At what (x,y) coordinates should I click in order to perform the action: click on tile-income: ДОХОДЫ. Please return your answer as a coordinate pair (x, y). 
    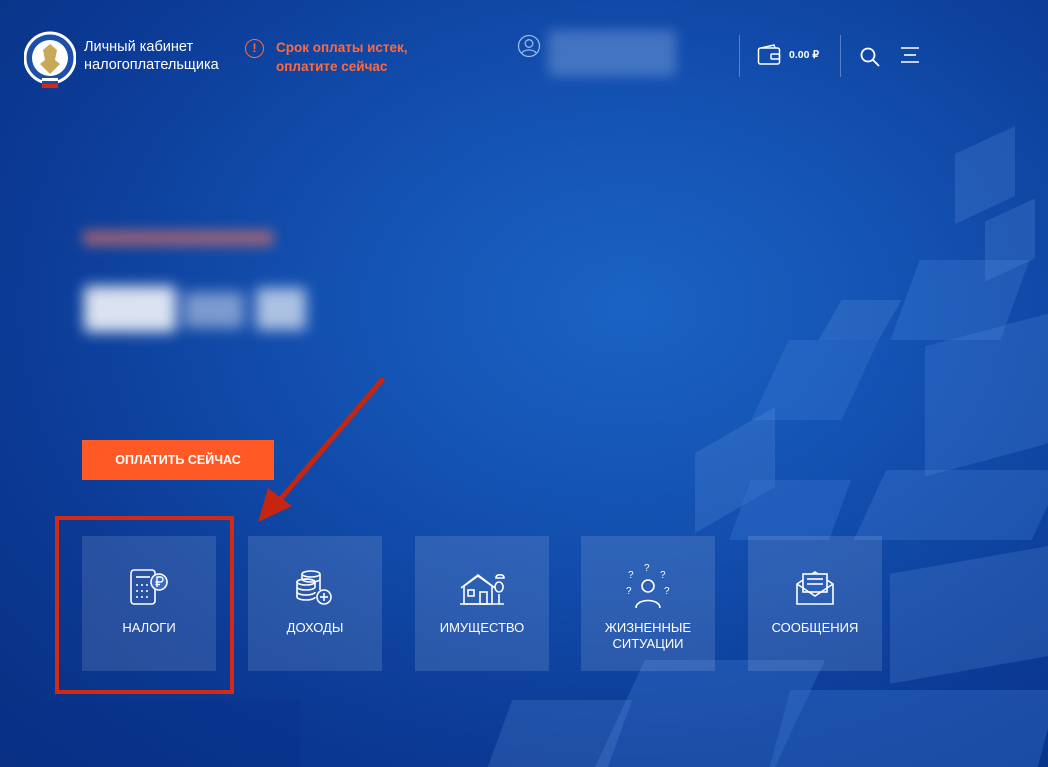
    Looking at the image, I should click on (315, 603).